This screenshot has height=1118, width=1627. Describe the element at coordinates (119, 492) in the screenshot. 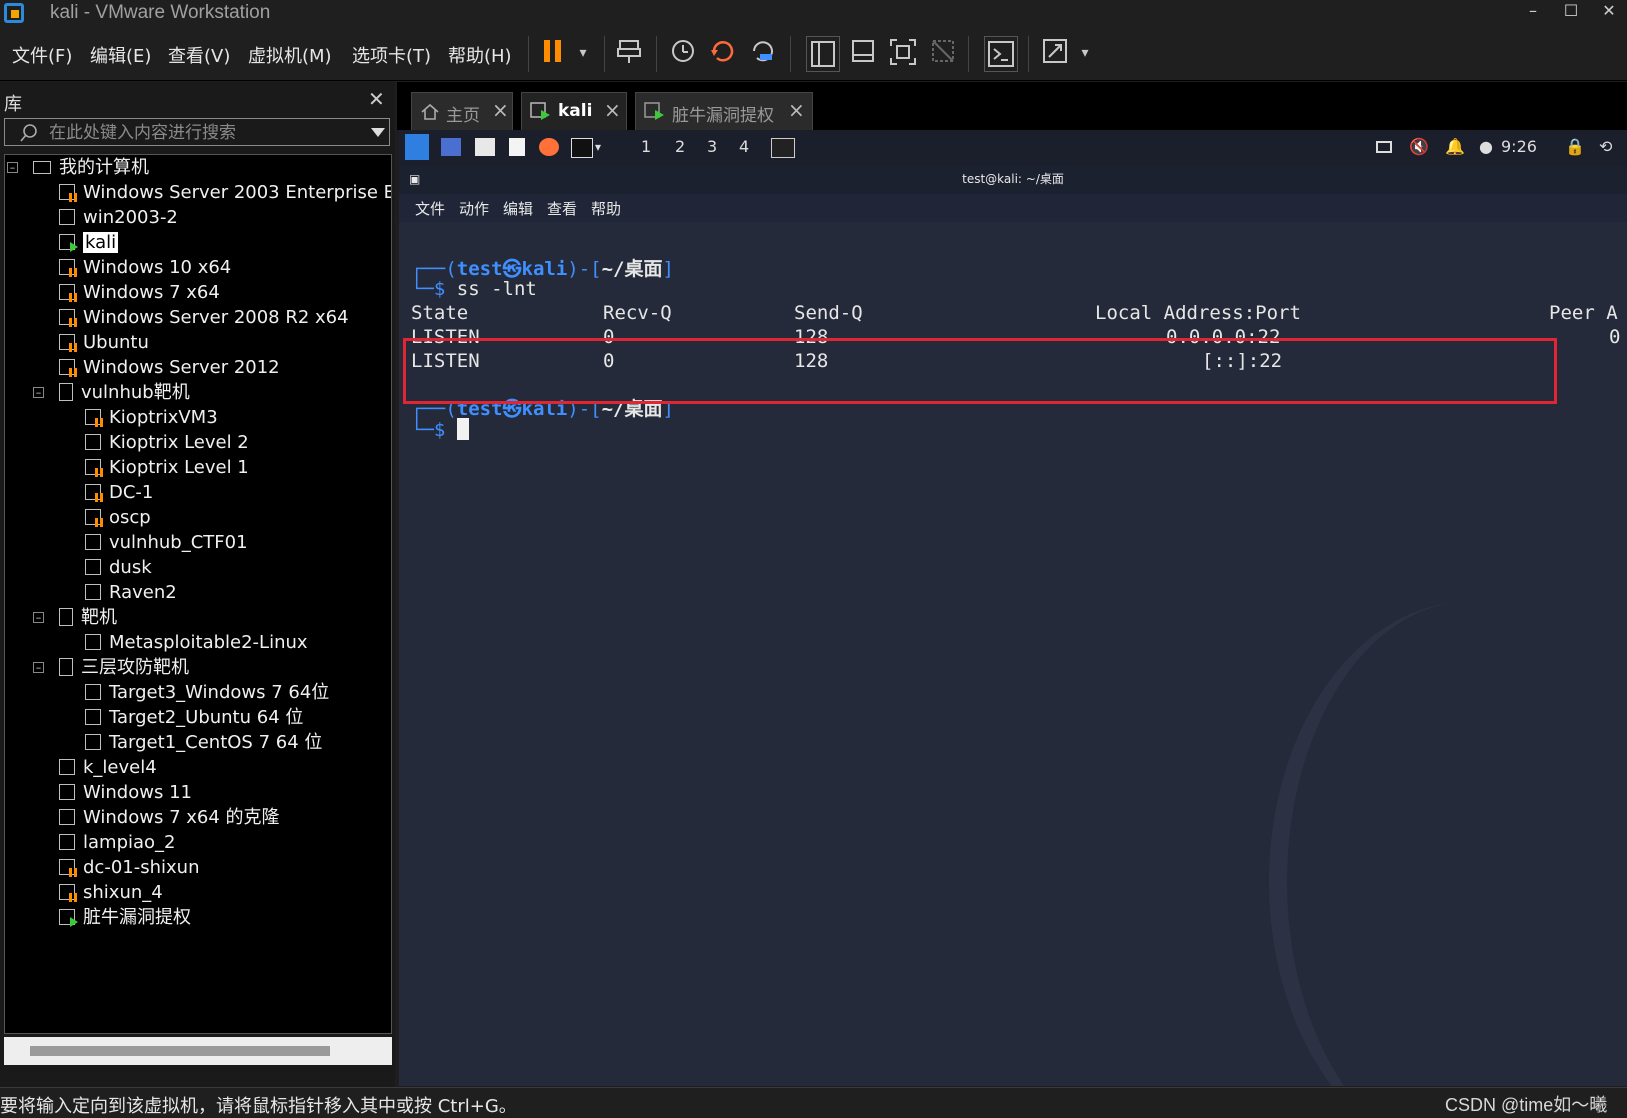

I see `library-tree-item: DC-1` at that location.